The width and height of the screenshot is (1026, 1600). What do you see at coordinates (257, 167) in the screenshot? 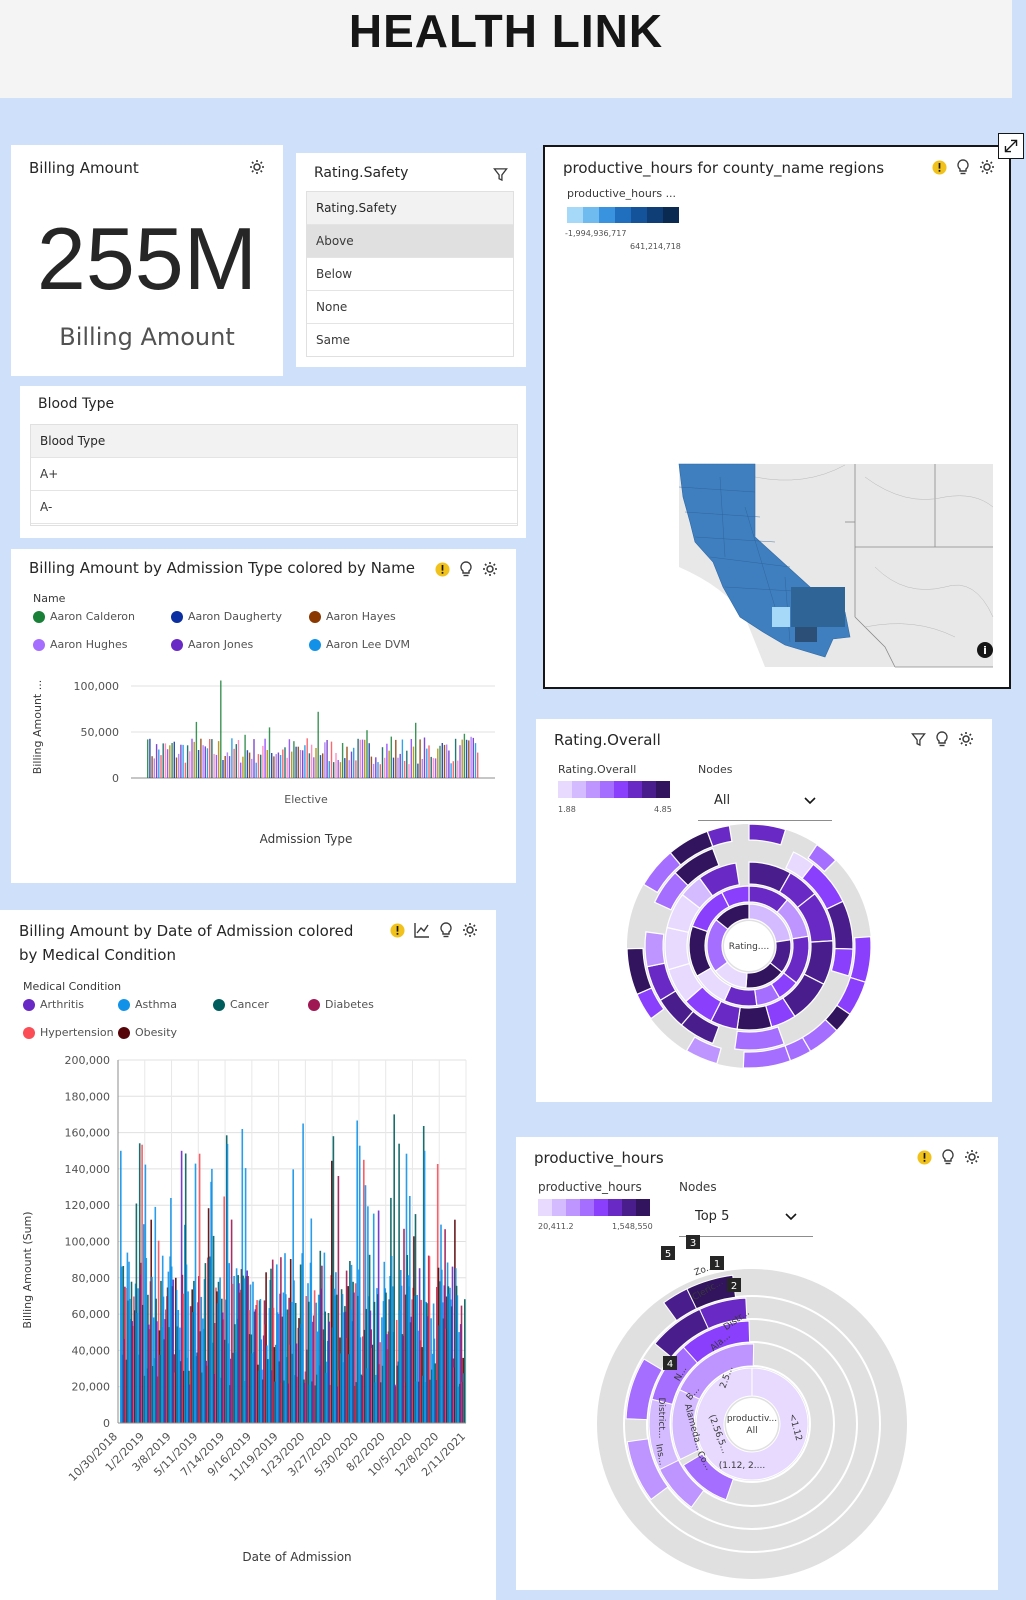
I see `settings-icon` at bounding box center [257, 167].